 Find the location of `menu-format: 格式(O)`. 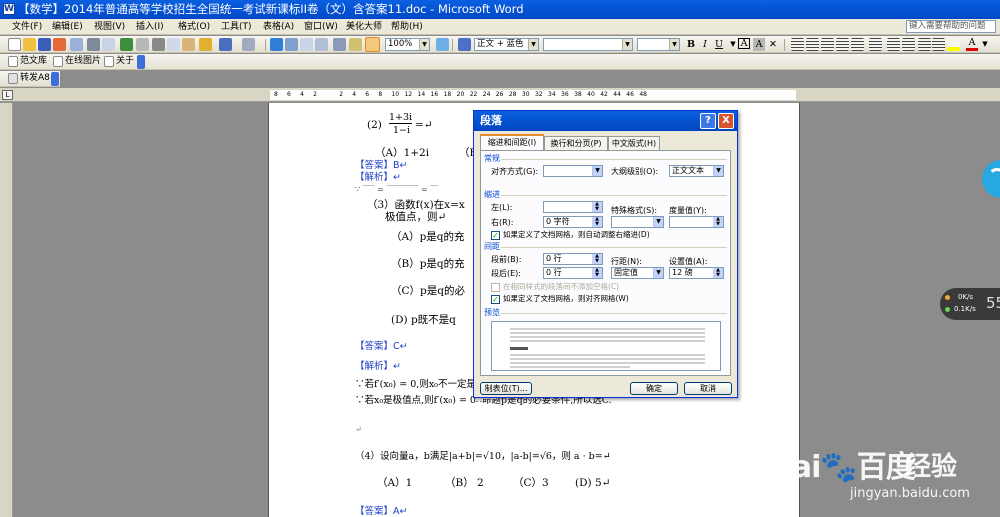

menu-format: 格式(O) is located at coordinates (194, 27).